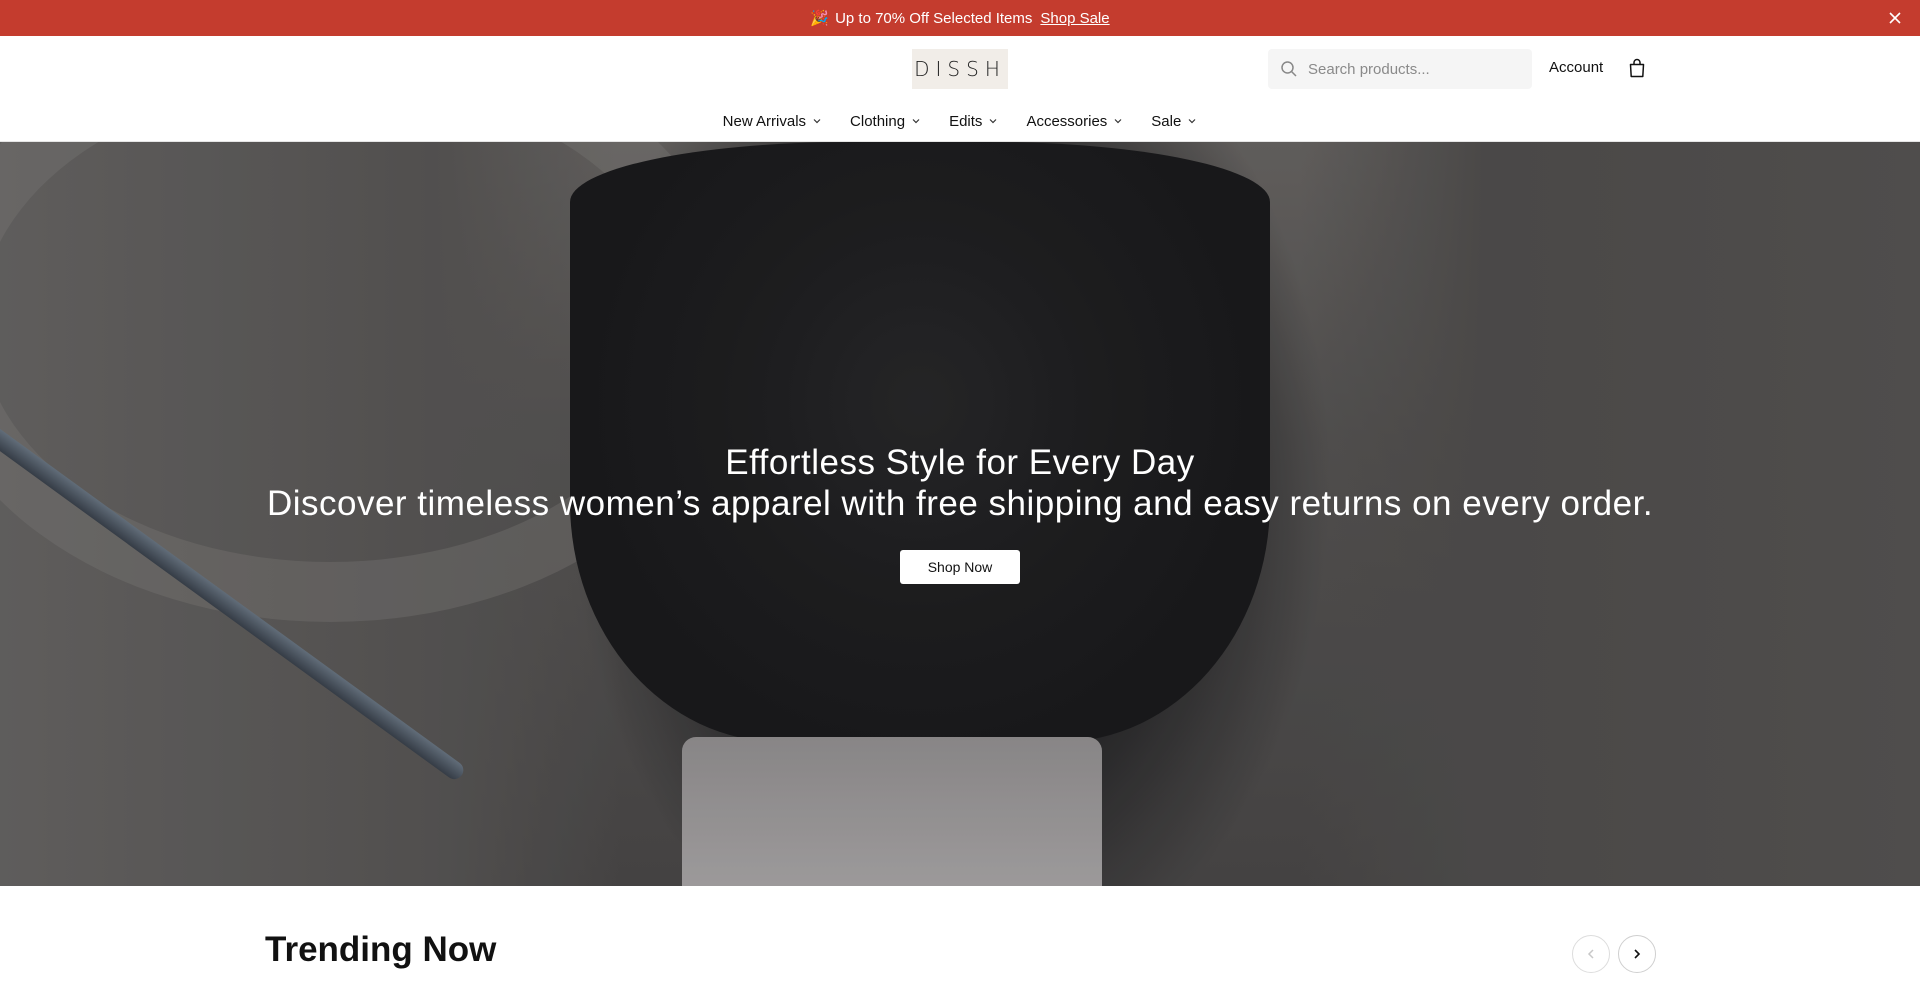 This screenshot has width=1920, height=993. What do you see at coordinates (966, 121) in the screenshot?
I see `nav-item-label: Edits` at bounding box center [966, 121].